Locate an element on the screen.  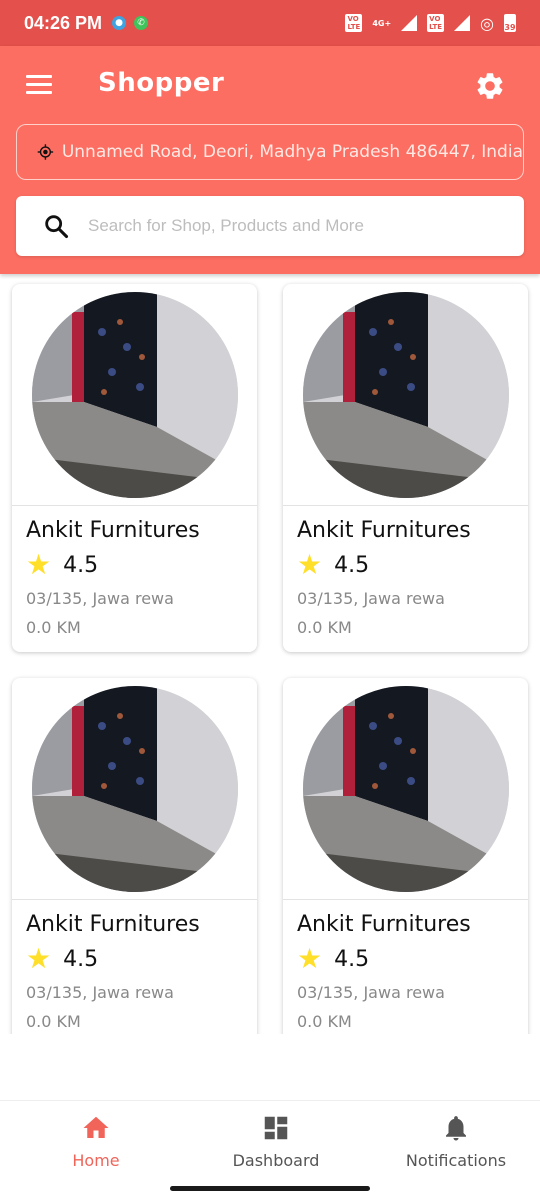
network-type: 4G+ is located at coordinates (382, 23).